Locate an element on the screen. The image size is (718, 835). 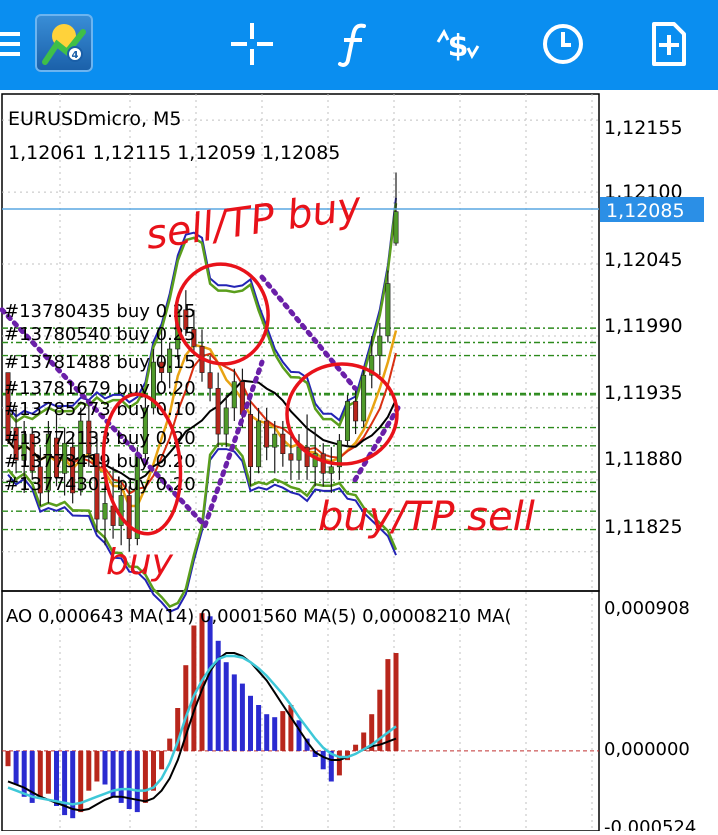
order-label: #13781488 buy 0.15 is located at coordinates (100, 362).